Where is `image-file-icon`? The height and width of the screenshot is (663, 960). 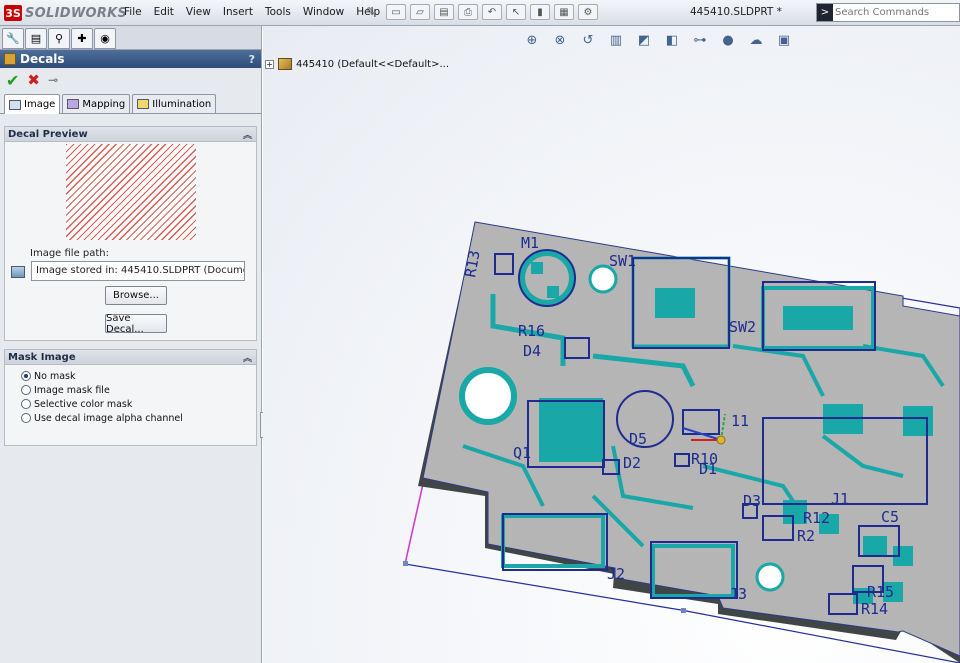 image-file-icon is located at coordinates (18, 272).